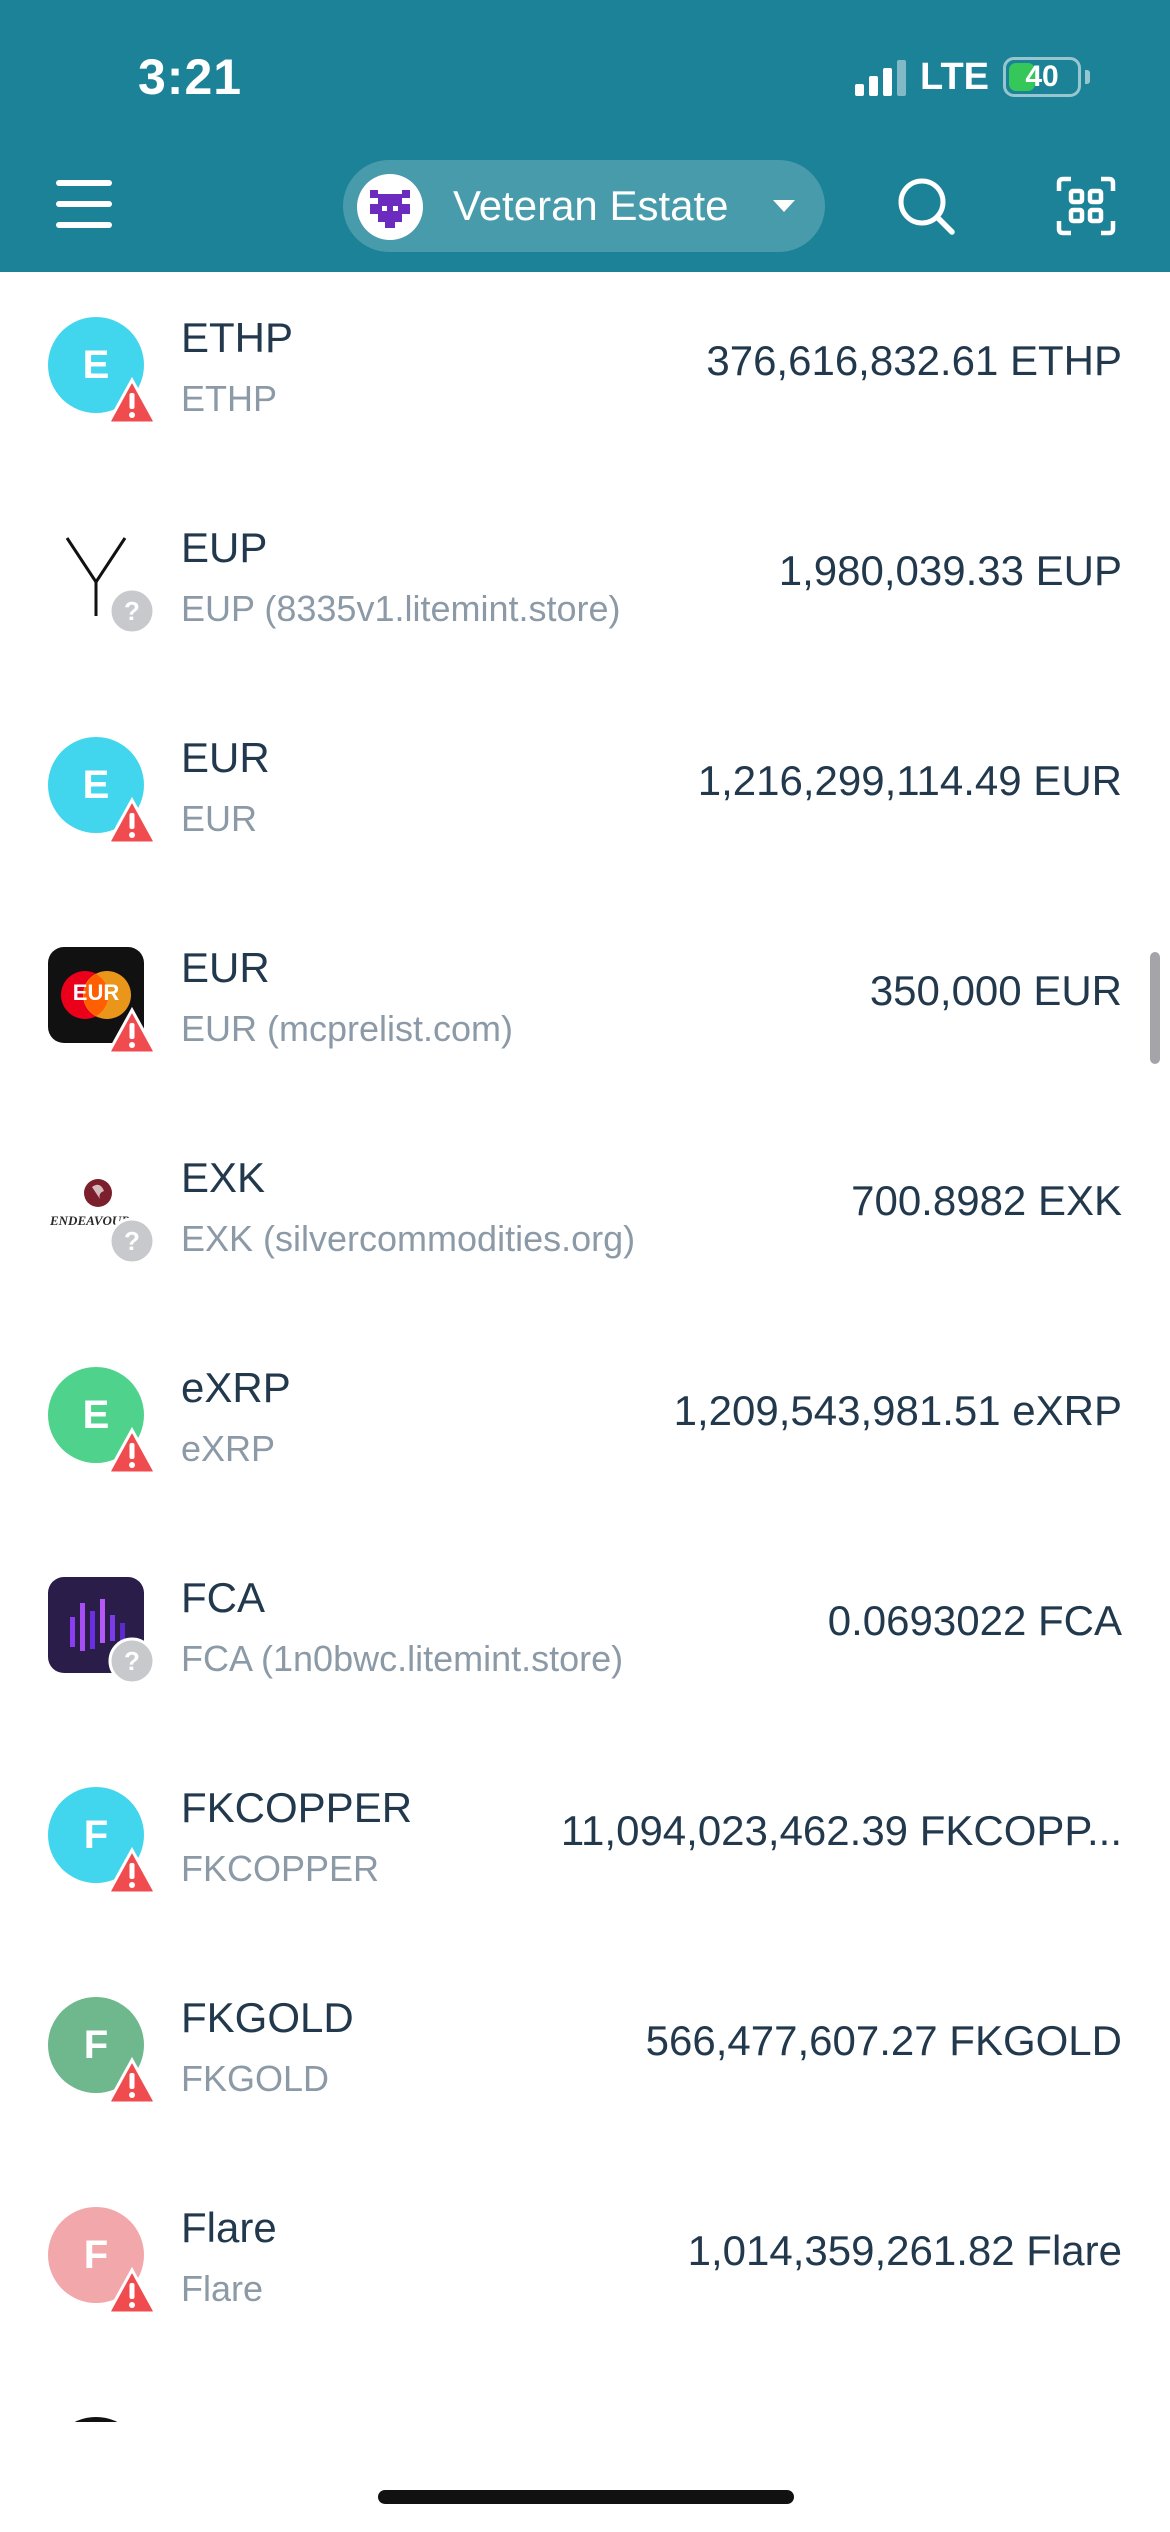 The image size is (1170, 2532). Describe the element at coordinates (585, 1427) in the screenshot. I see `token-row: EeXRP eXRP 1,209,543,981.51 eXRP` at that location.